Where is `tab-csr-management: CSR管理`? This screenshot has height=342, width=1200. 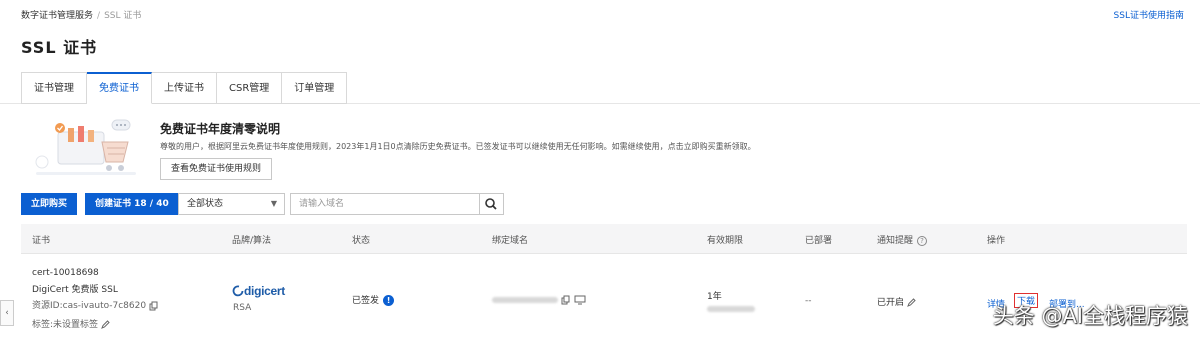
tab-csr-management: CSR管理 is located at coordinates (250, 88).